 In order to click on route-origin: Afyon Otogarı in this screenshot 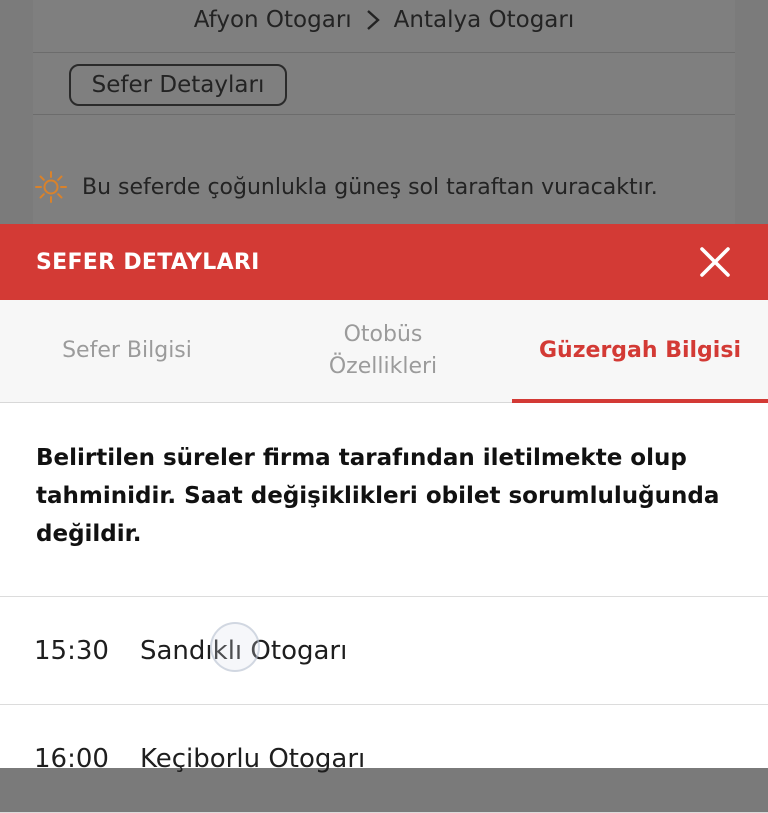, I will do `click(272, 20)`.